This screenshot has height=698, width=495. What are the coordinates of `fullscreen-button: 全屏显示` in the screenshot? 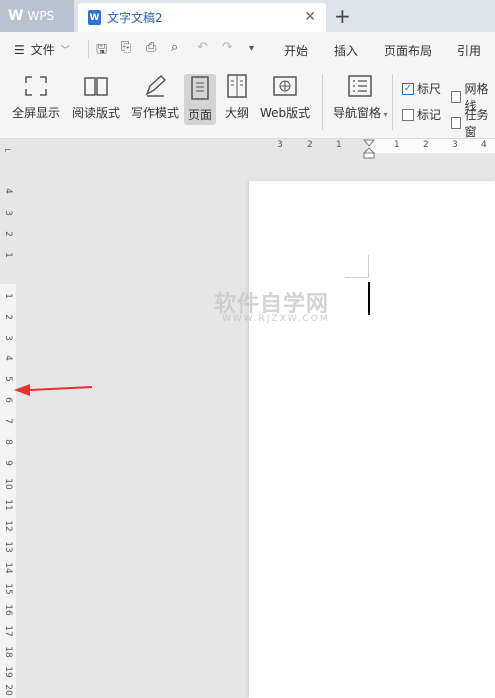 It's located at (36, 97).